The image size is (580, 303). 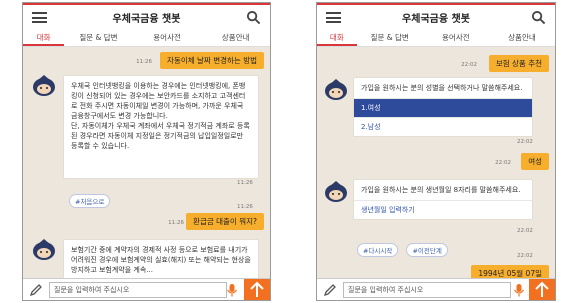 What do you see at coordinates (441, 190) in the screenshot?
I see `bot-message: 가입을 원하시는 분의 생년월일 8자리를 말씀해주세요.` at bounding box center [441, 190].